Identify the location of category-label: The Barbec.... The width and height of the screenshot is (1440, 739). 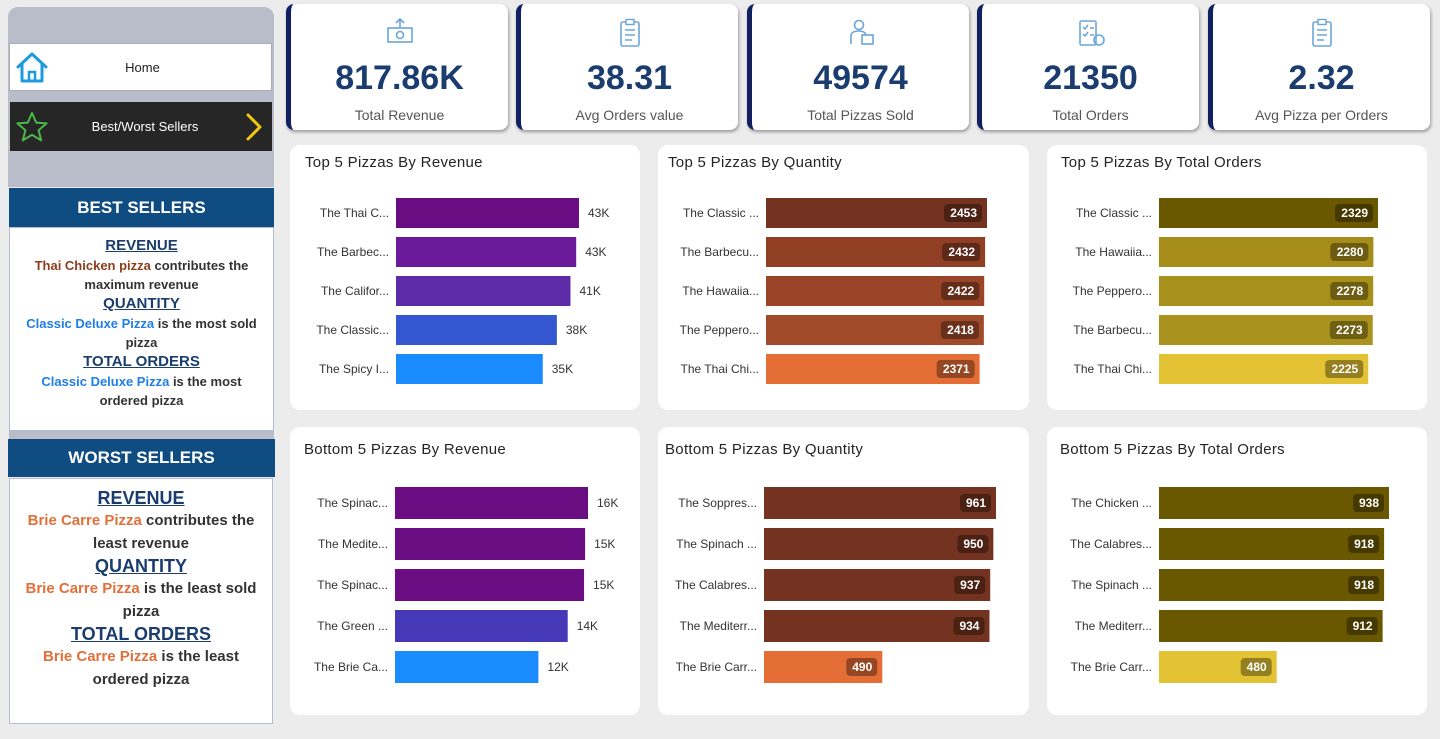
(353, 252).